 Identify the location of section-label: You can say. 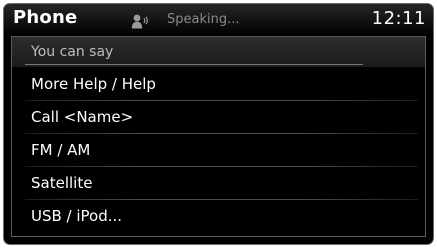
(72, 52).